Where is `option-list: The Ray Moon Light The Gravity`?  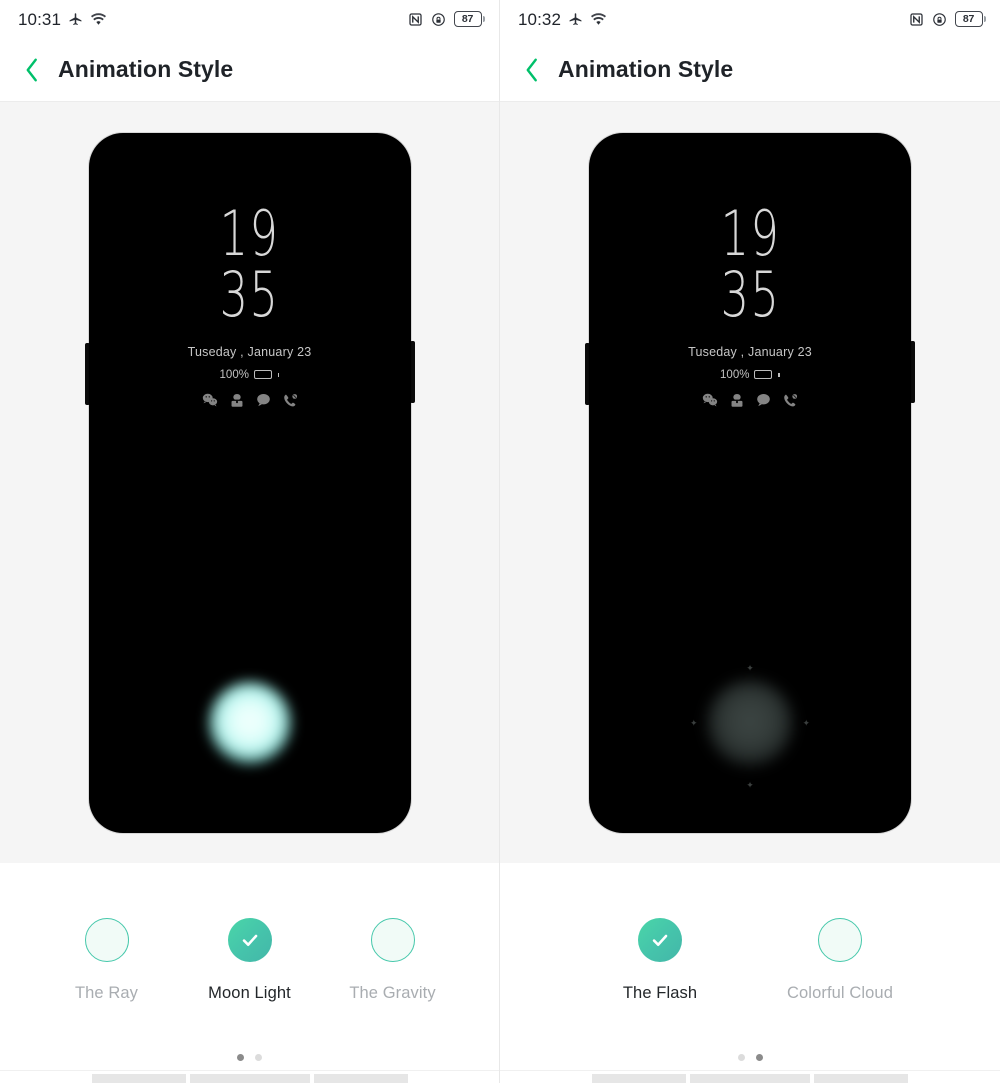
option-list: The Ray Moon Light The Gravity is located at coordinates (249, 960).